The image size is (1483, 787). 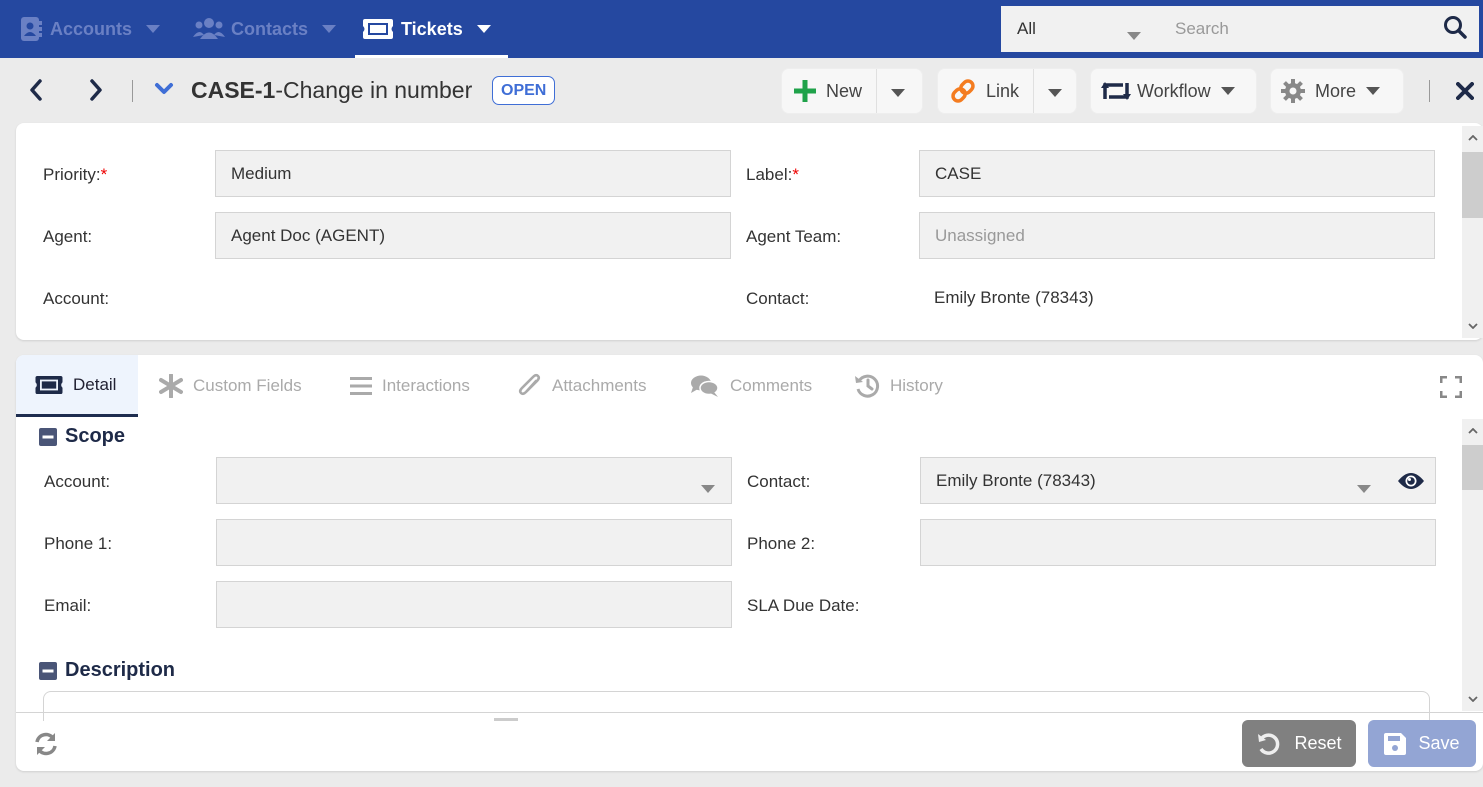 What do you see at coordinates (233, 90) in the screenshot?
I see `case-id: CASE-1` at bounding box center [233, 90].